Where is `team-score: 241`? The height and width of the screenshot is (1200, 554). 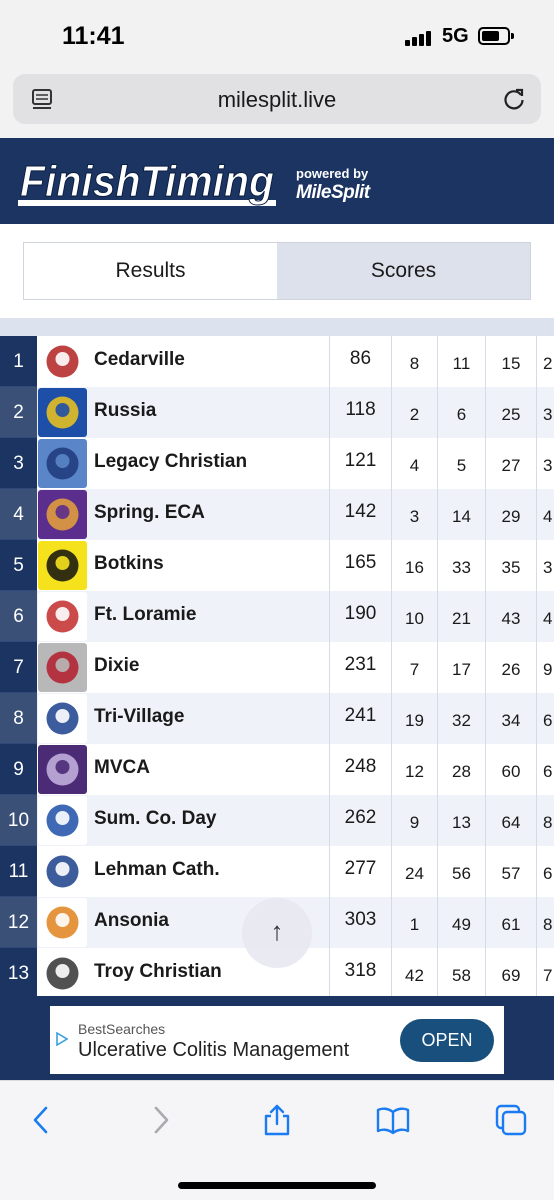
team-score: 241 is located at coordinates (360, 718).